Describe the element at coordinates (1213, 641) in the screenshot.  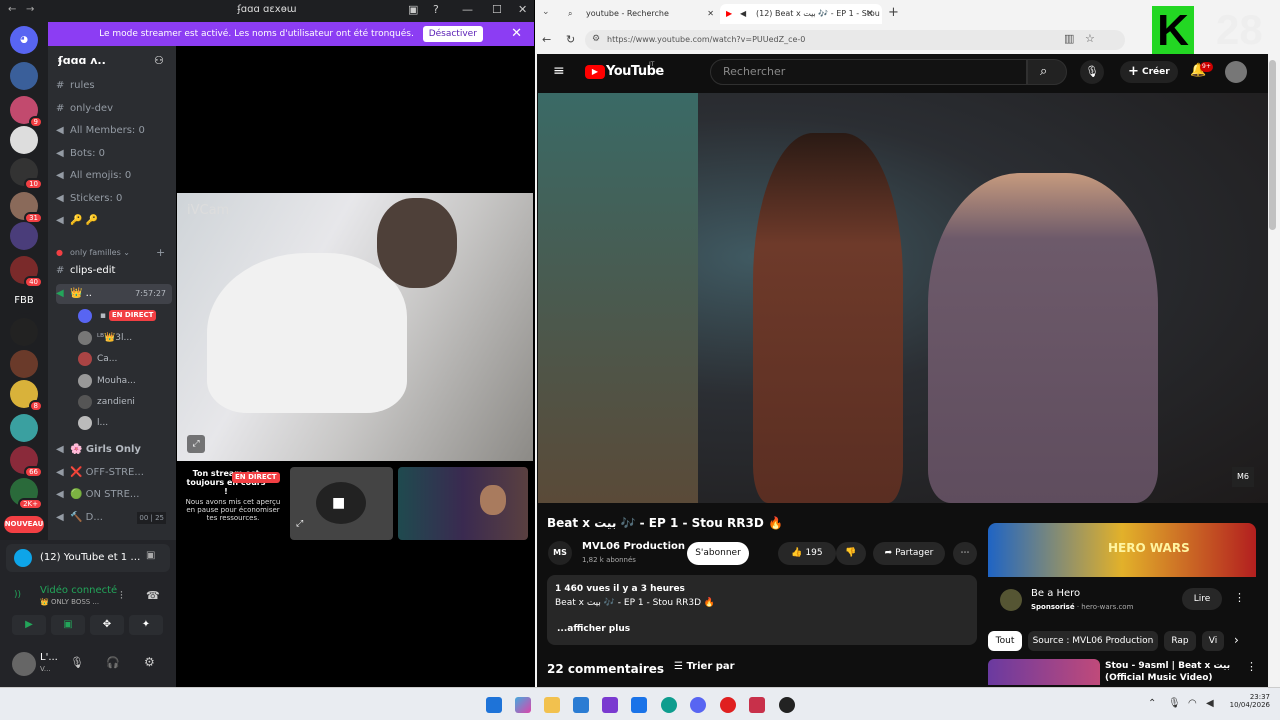
I see `chip-more: Vi` at that location.